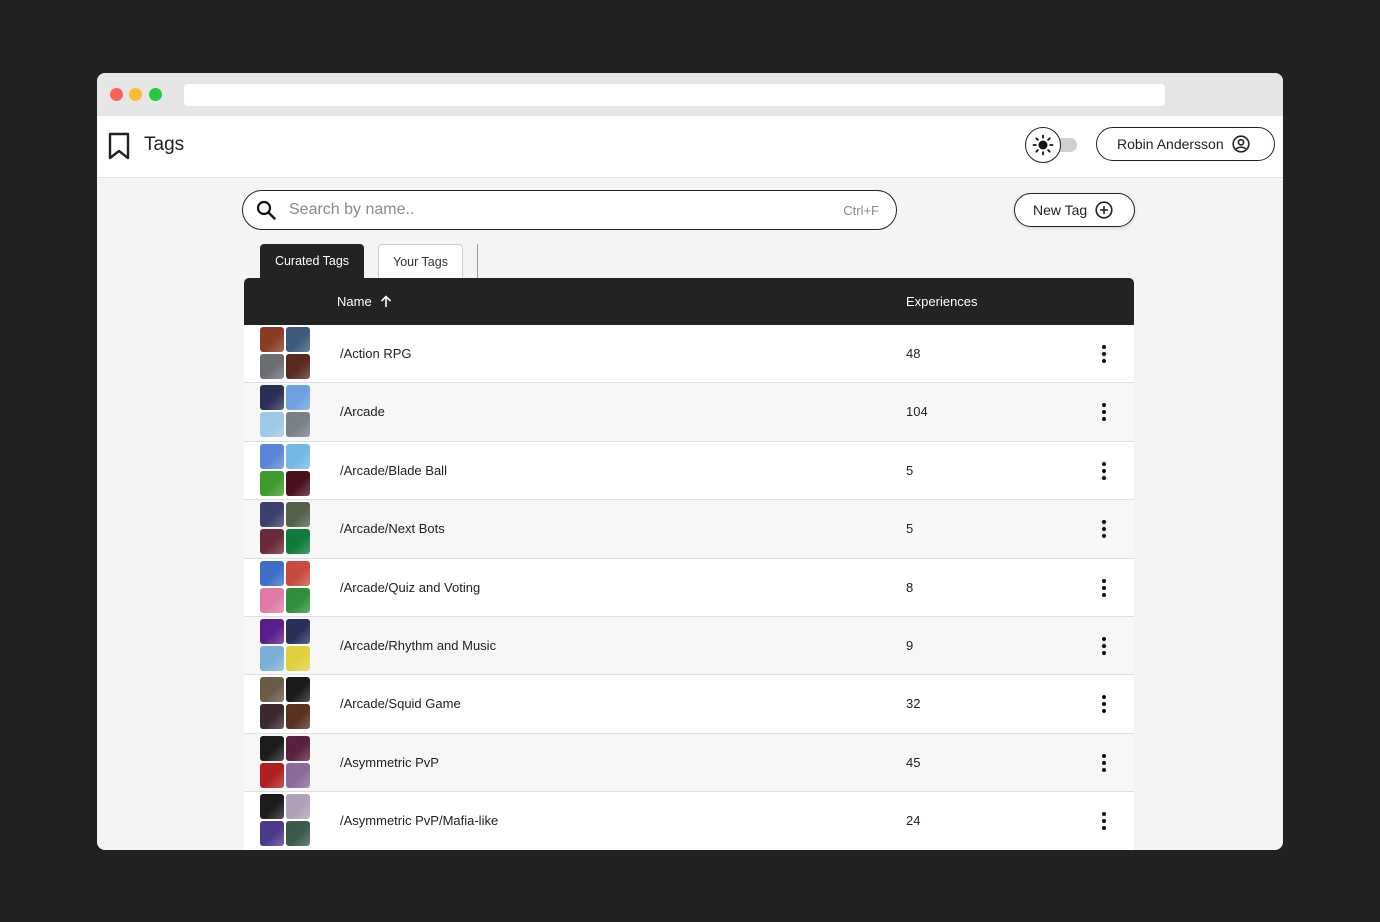 The image size is (1380, 922). What do you see at coordinates (913, 762) in the screenshot?
I see `experience-count: 45` at bounding box center [913, 762].